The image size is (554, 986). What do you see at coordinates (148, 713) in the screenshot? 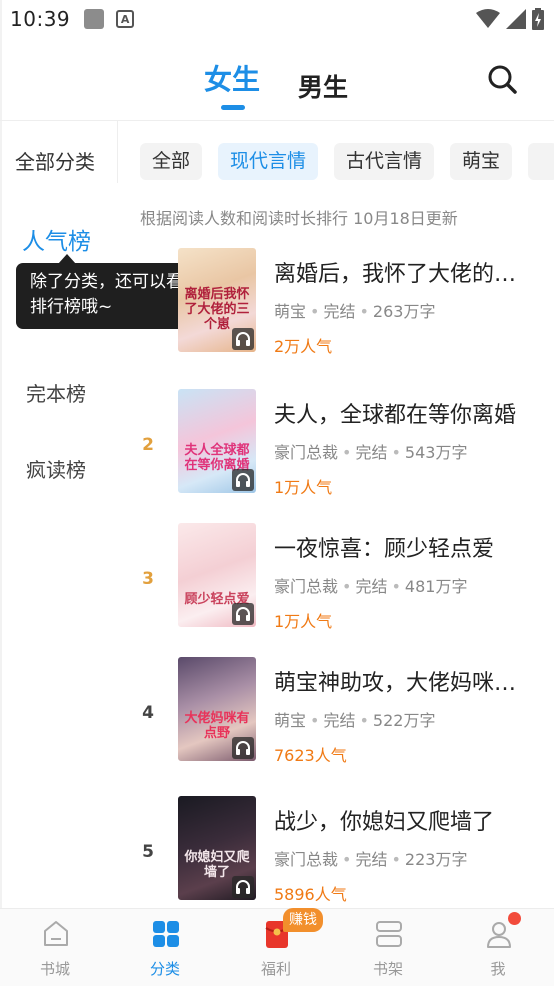
I see `rank-number: 4` at bounding box center [148, 713].